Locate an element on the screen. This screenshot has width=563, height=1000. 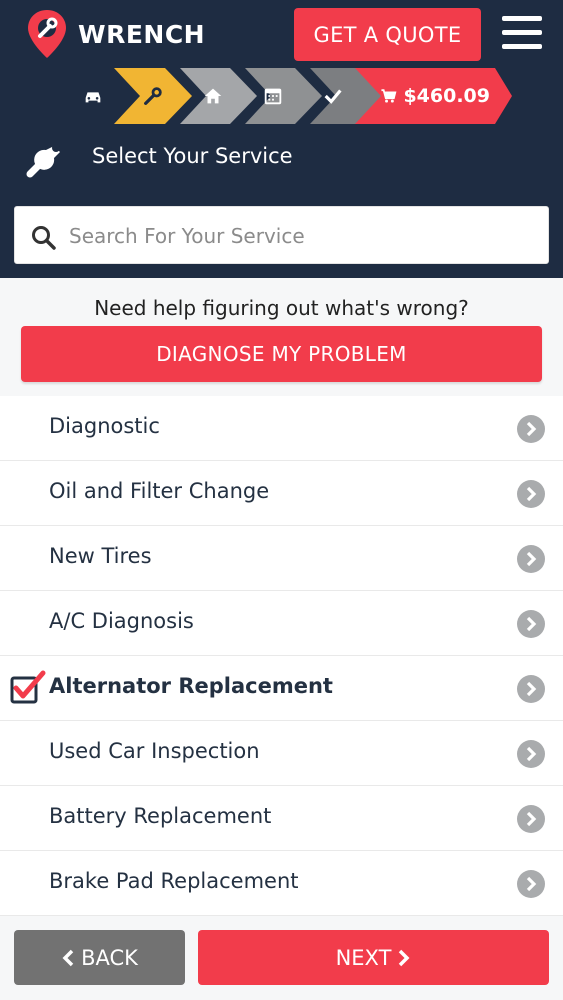
home-icon is located at coordinates (213, 96).